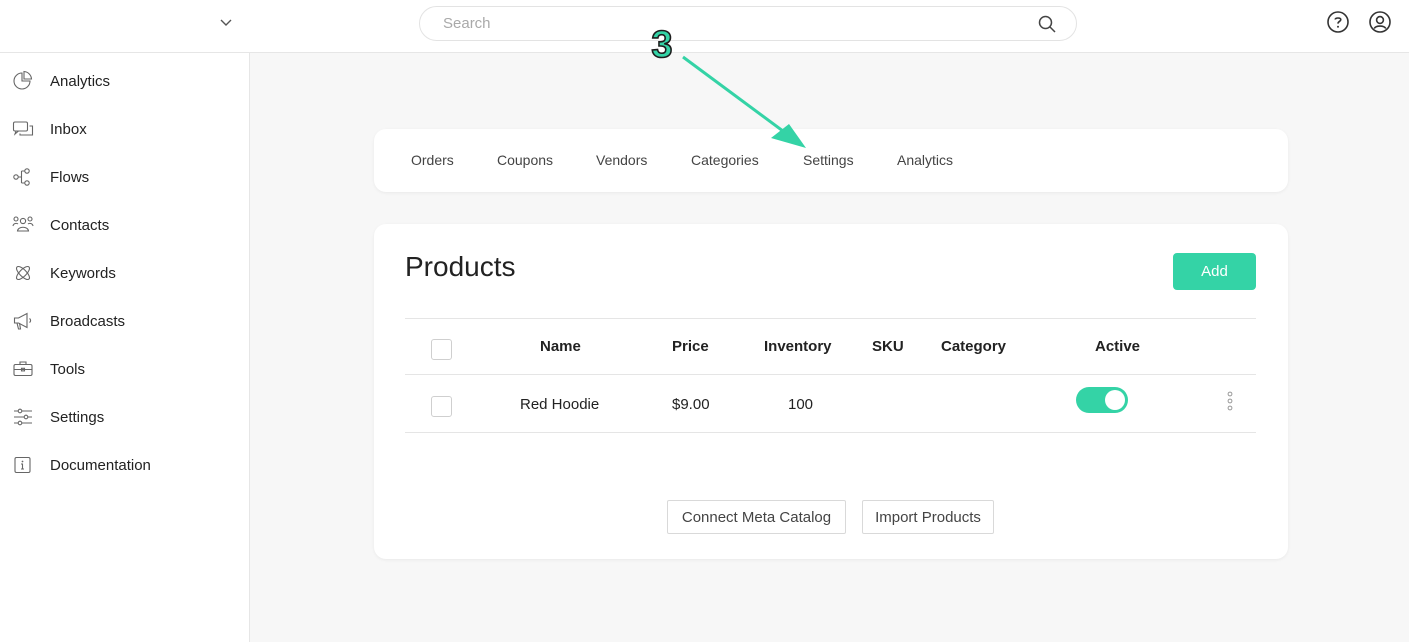 This screenshot has height=642, width=1409. I want to click on page-title: Products, so click(460, 266).